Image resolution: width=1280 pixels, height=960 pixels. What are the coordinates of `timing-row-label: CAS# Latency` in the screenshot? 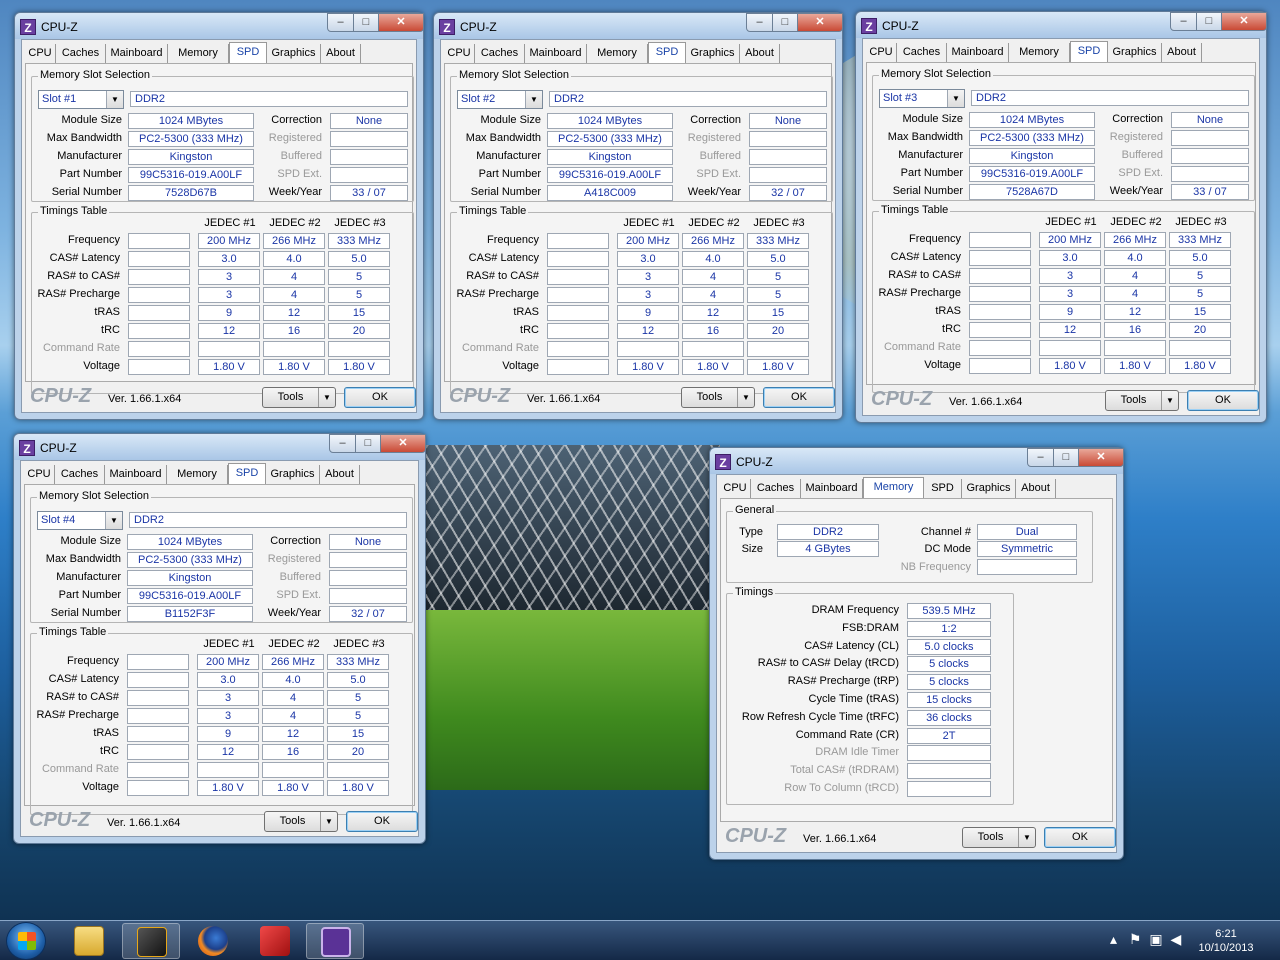 It's located at (84, 258).